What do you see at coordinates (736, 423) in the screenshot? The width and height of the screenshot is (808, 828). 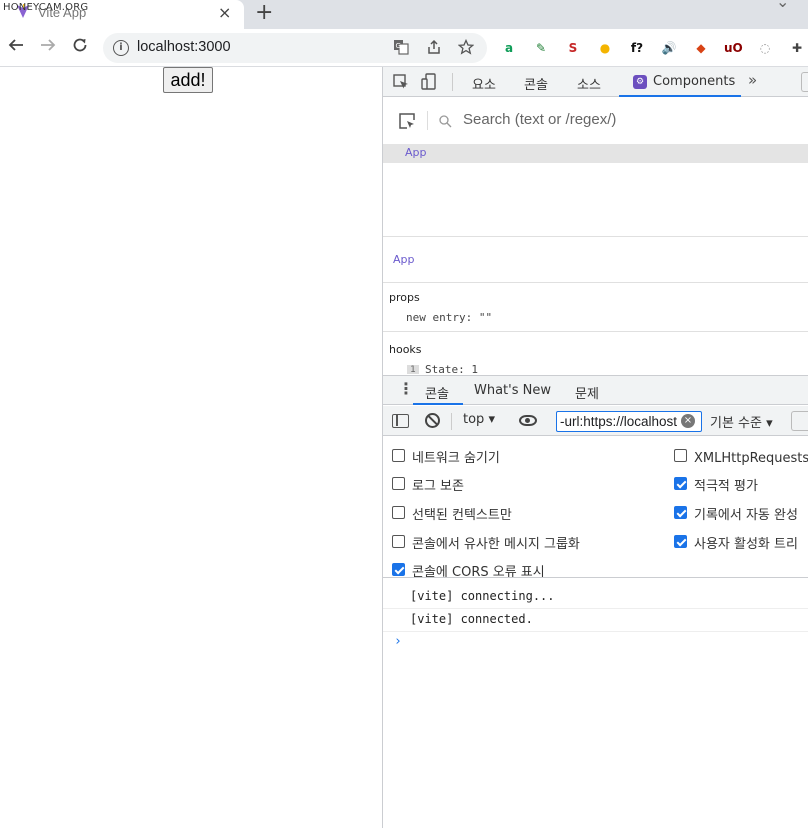 I see `log-level-value: 기본 수준` at bounding box center [736, 423].